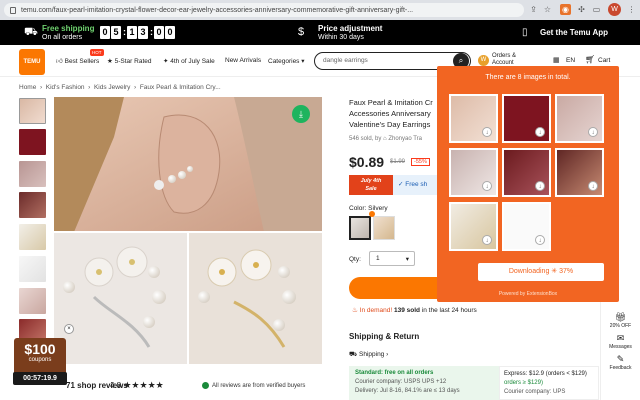  I want to click on close-icon: ×, so click(69, 329).